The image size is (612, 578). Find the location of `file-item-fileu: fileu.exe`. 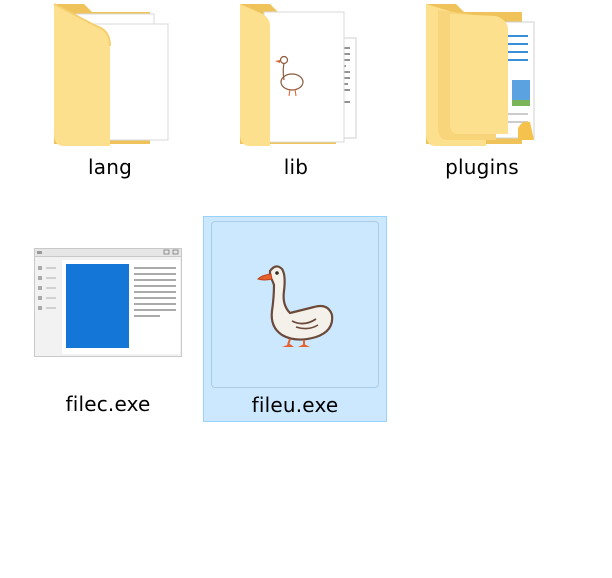

file-item-fileu: fileu.exe is located at coordinates (295, 319).